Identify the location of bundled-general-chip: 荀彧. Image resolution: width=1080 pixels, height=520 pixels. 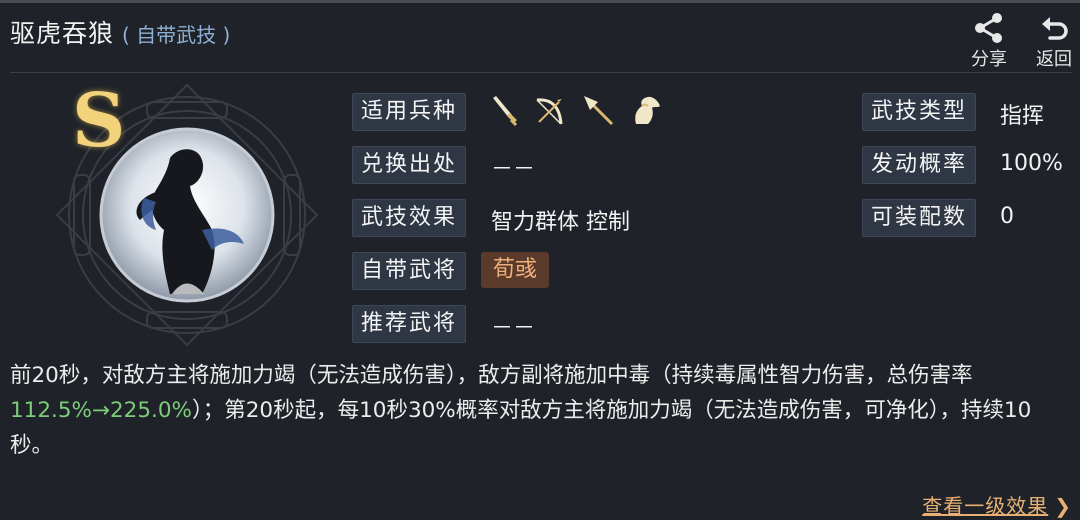
(515, 270).